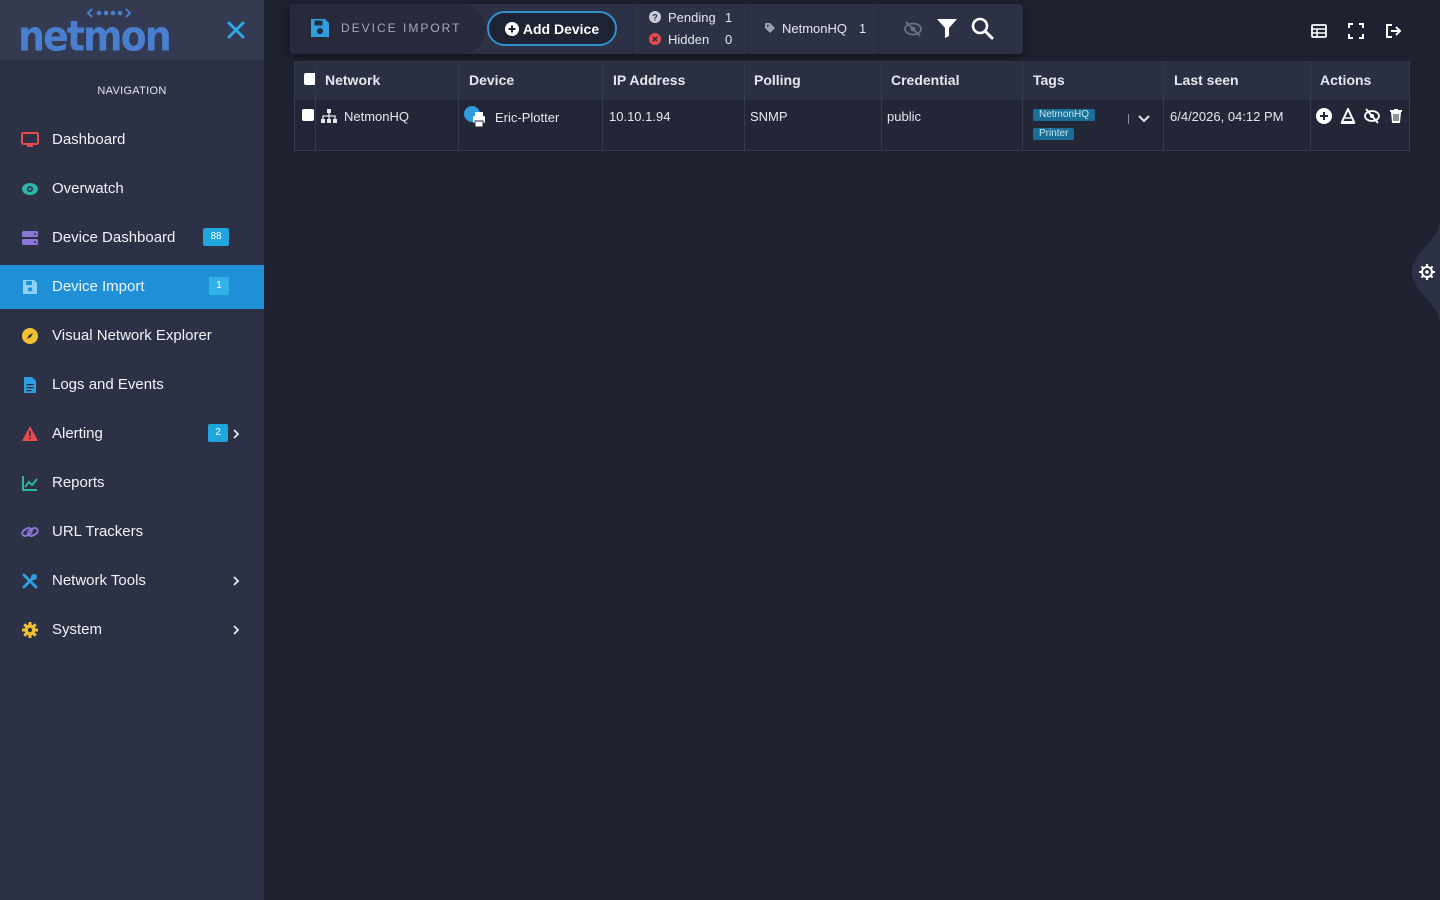 The image size is (1440, 900). What do you see at coordinates (692, 17) in the screenshot?
I see `pending-label: Pending` at bounding box center [692, 17].